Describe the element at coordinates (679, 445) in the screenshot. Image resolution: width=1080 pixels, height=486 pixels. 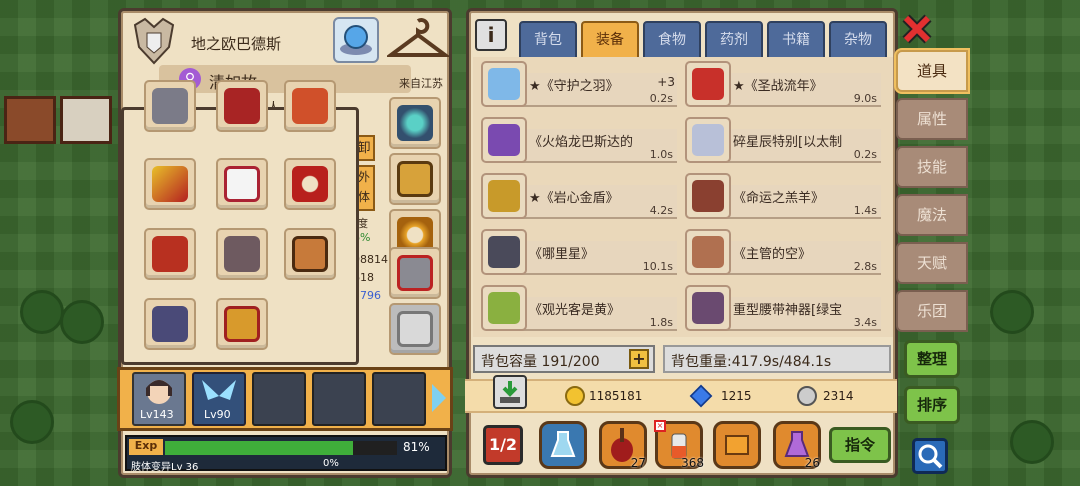
I see `quick-item-slot: 368 ×` at that location.